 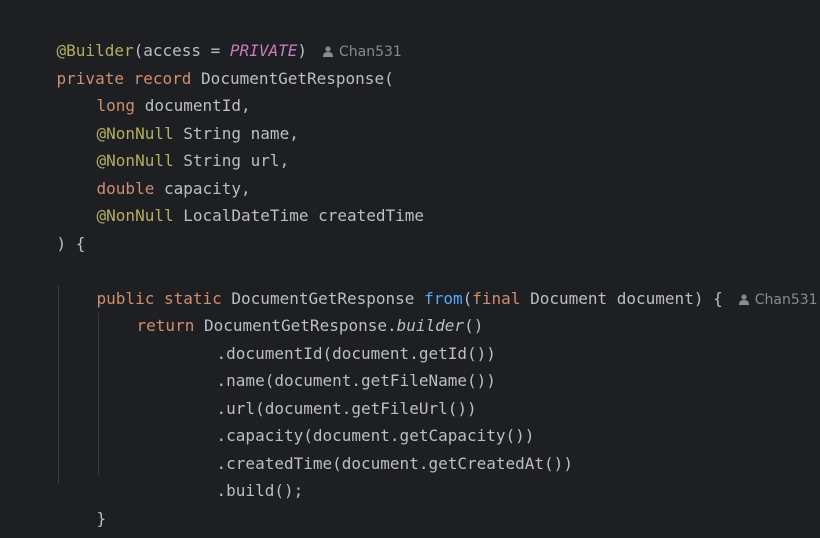 I want to click on code-line-11: return DocumentGetResponse.builder(), so click(x=291, y=309).